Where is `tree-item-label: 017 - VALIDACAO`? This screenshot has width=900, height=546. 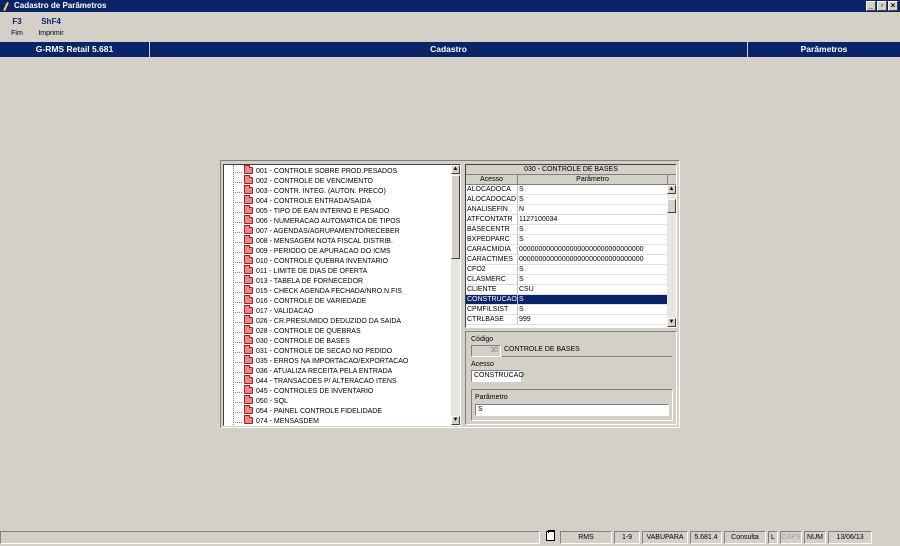 tree-item-label: 017 - VALIDACAO is located at coordinates (285, 311).